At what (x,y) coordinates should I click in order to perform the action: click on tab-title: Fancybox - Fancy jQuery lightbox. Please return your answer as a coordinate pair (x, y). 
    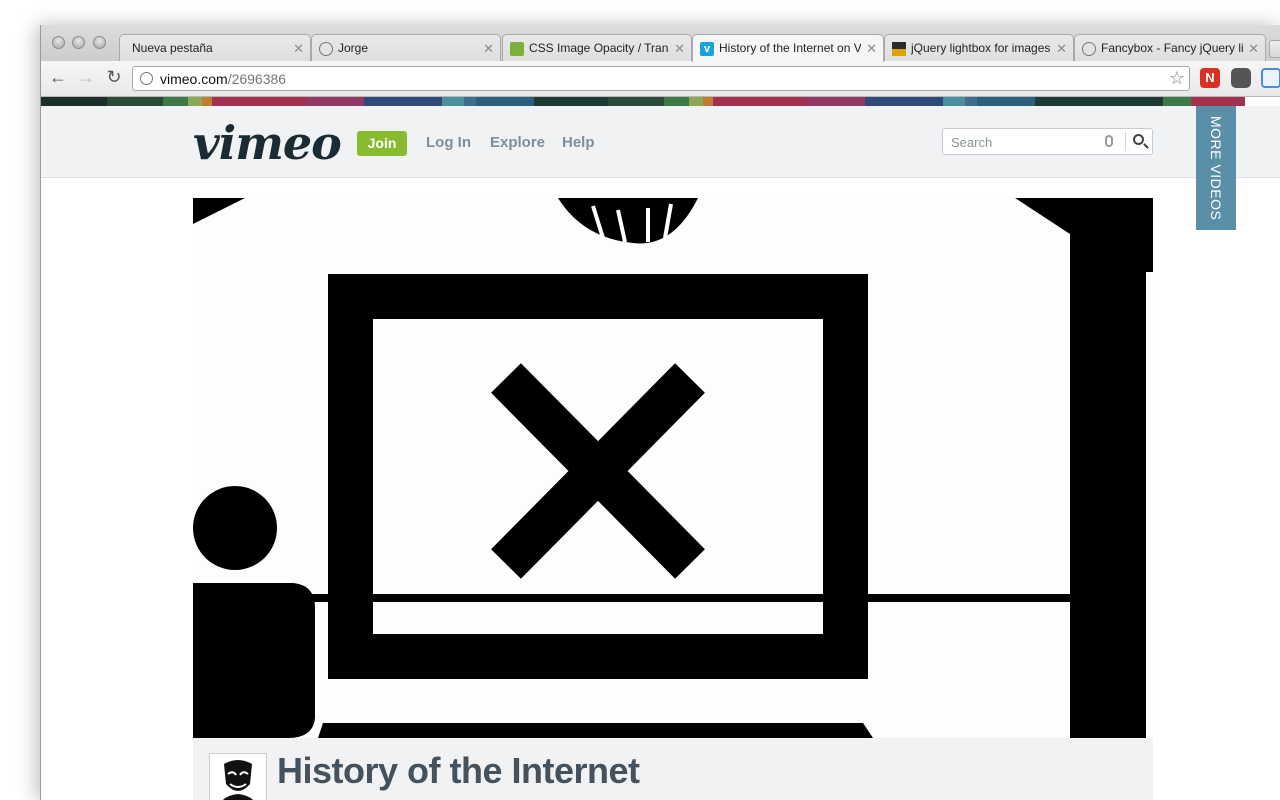
    Looking at the image, I should click on (1172, 48).